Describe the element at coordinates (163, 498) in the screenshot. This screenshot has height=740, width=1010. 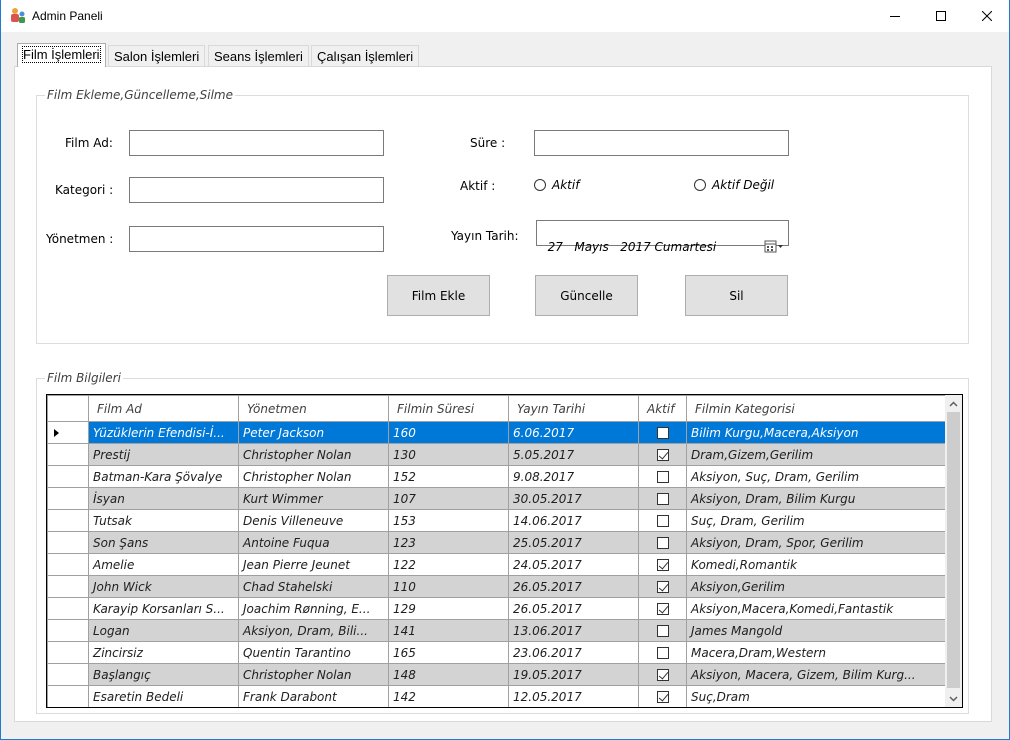
I see `film-ad-cell: İsyan` at that location.